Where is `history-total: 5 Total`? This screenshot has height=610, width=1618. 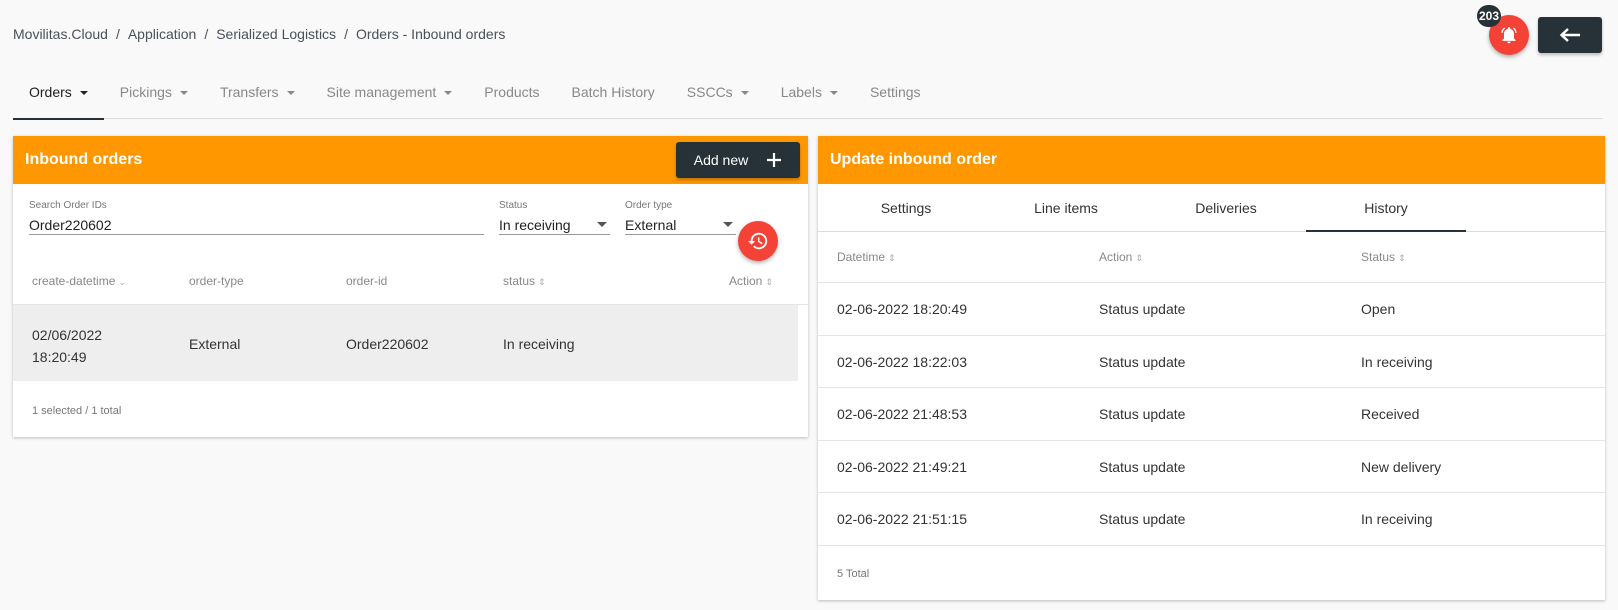
history-total: 5 Total is located at coordinates (853, 574).